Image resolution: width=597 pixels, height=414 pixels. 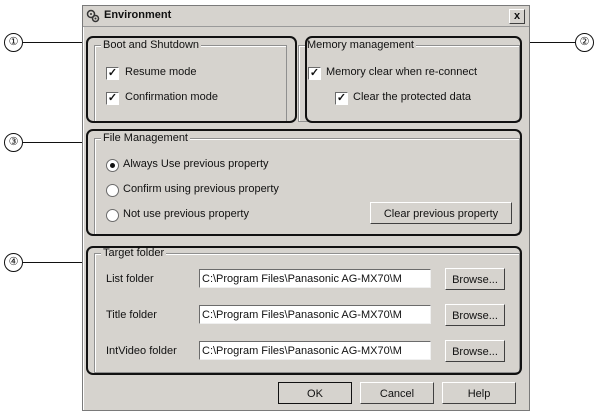 What do you see at coordinates (13, 142) in the screenshot?
I see `callout-3: ③` at bounding box center [13, 142].